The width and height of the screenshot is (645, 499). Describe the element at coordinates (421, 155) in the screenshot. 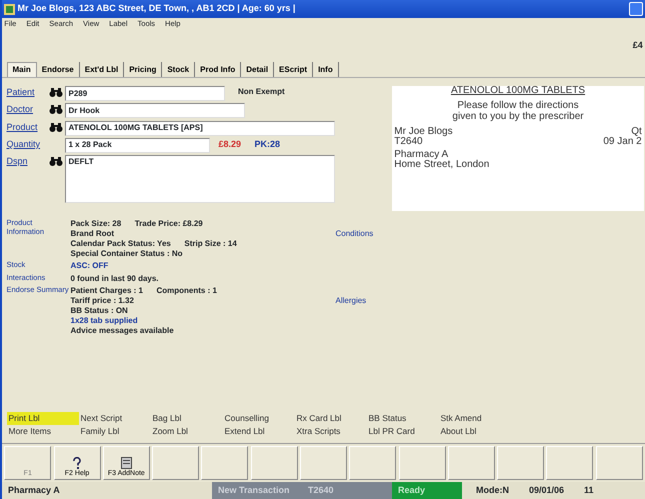

I see `pharmacy-name: Pharmacy A` at that location.